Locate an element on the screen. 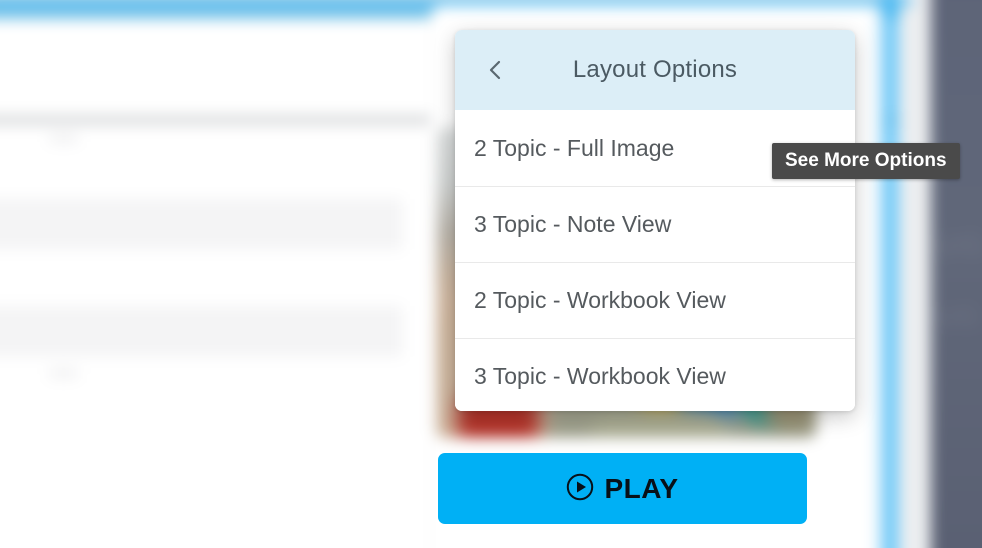 The height and width of the screenshot is (548, 982). dropdown-title: Layout Options is located at coordinates (655, 69).